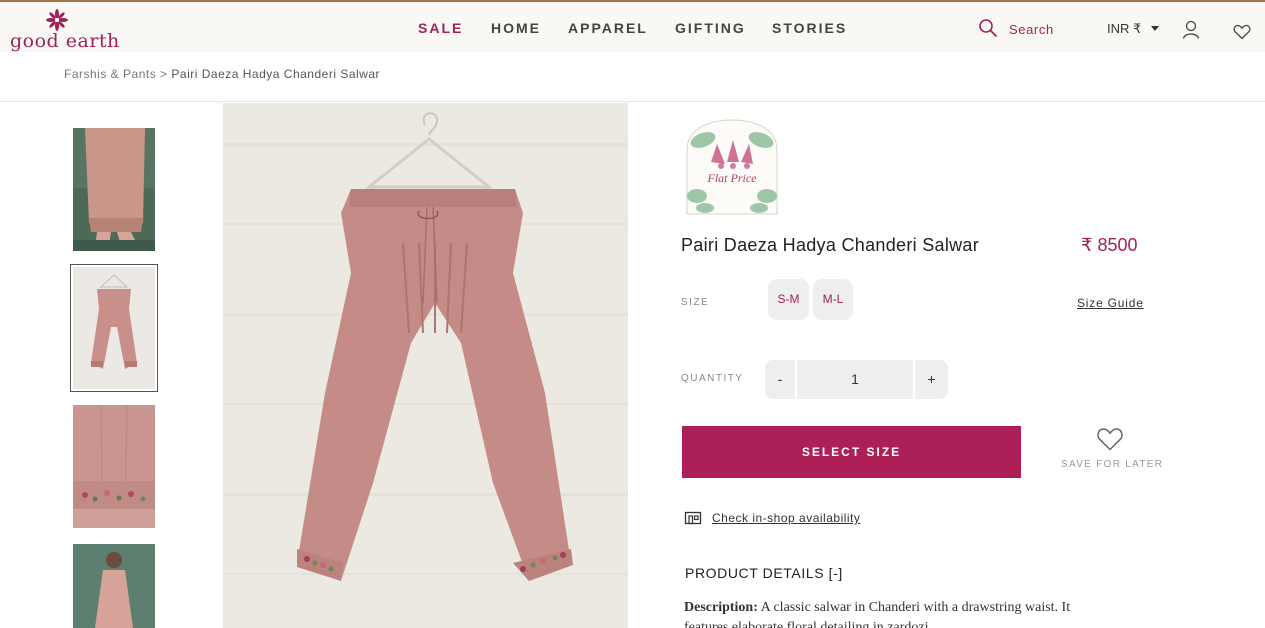  What do you see at coordinates (1110, 439) in the screenshot?
I see `save-heart-icon` at bounding box center [1110, 439].